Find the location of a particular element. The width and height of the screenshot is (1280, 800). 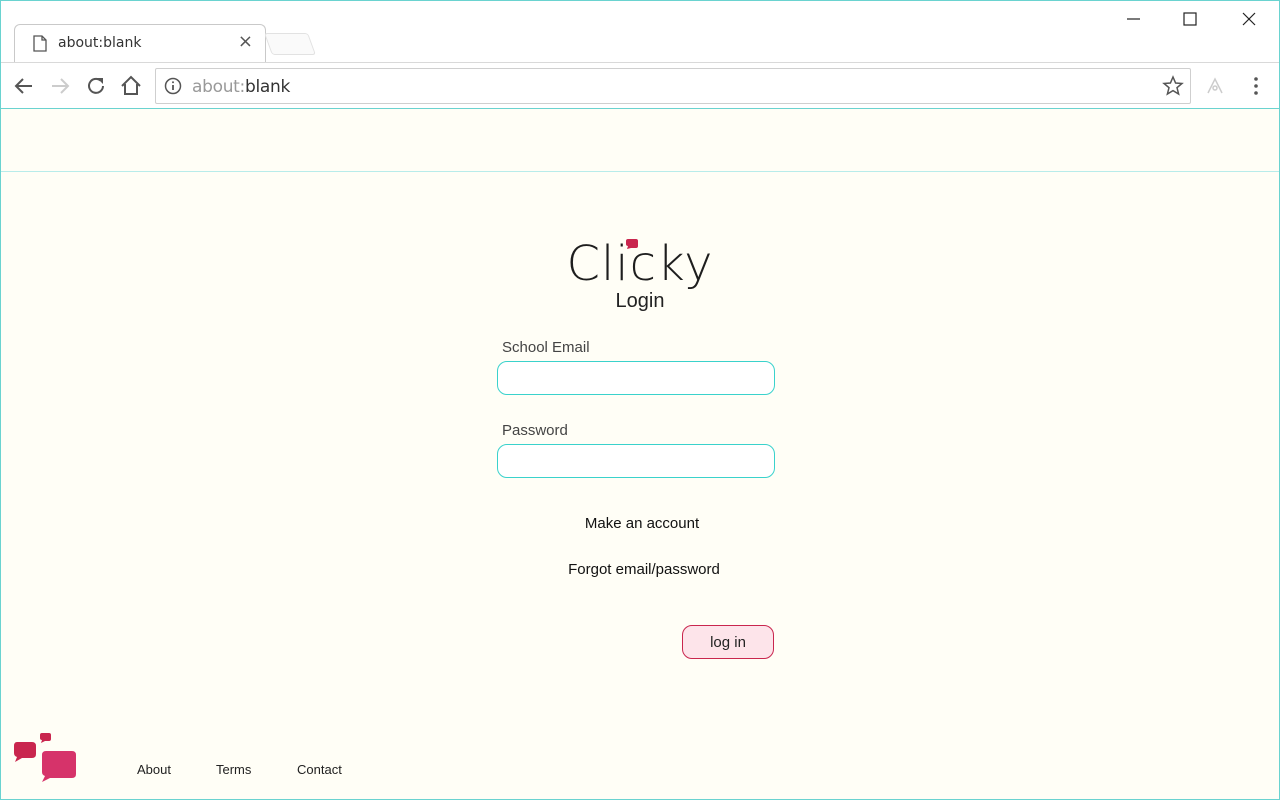

browser-toolbar: about:blank is located at coordinates (640, 85).